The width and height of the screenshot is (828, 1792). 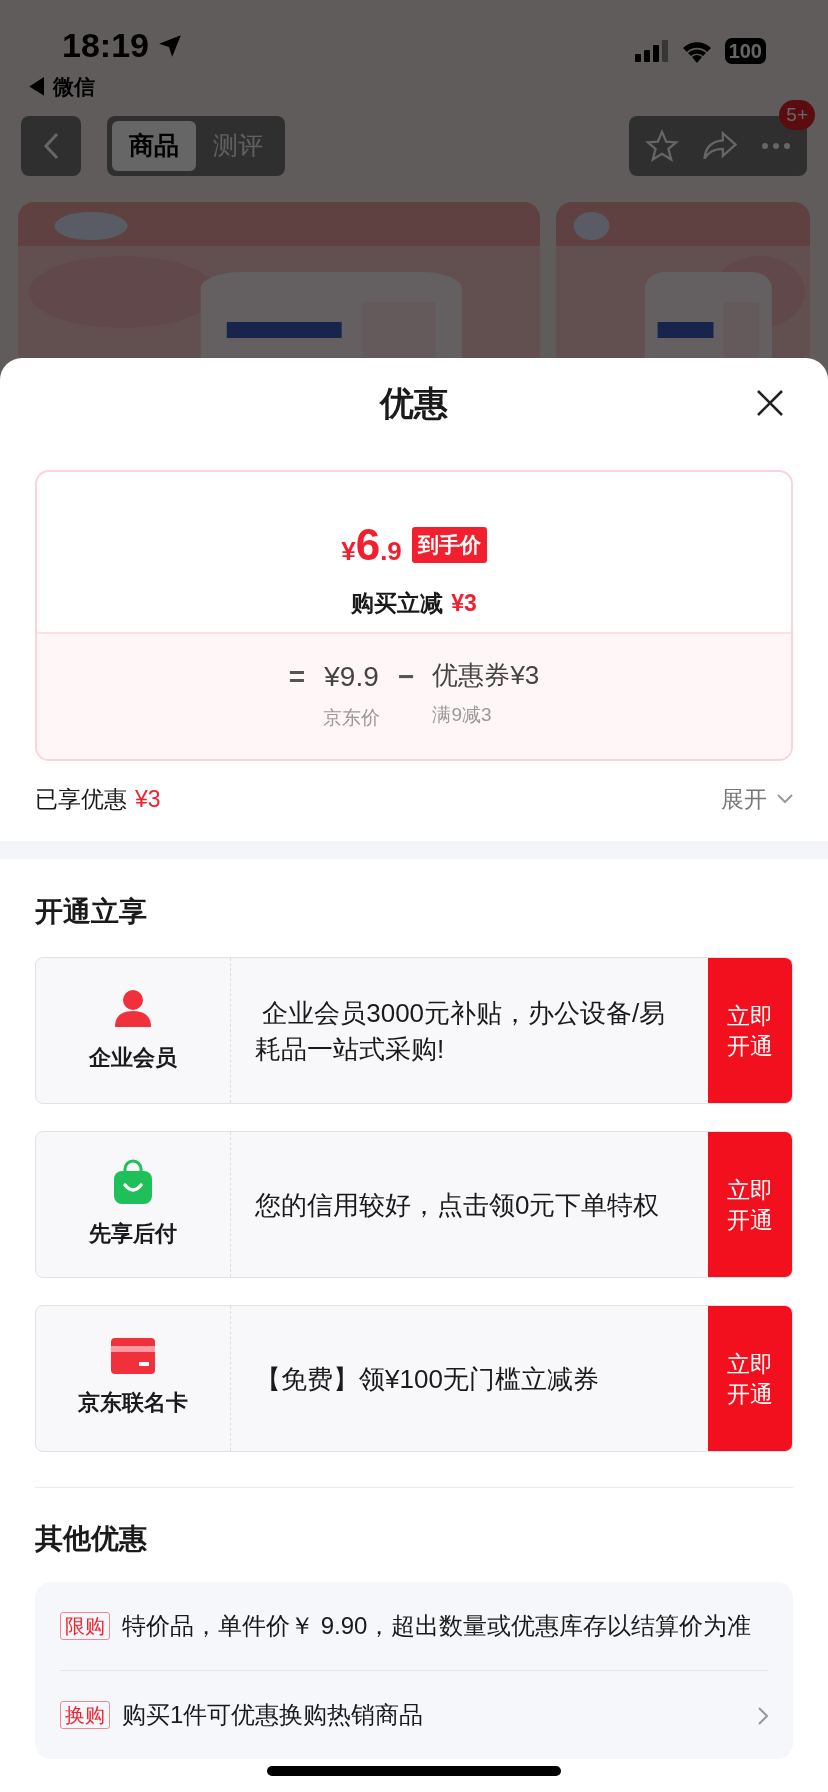 I want to click on base-price-label: 京东价, so click(x=352, y=718).